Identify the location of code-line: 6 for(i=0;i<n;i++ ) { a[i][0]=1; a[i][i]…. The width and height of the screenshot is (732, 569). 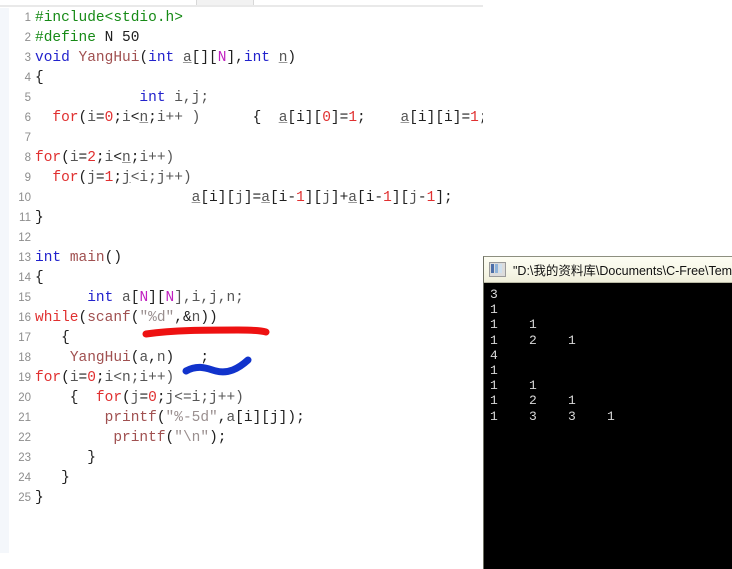
(246, 118).